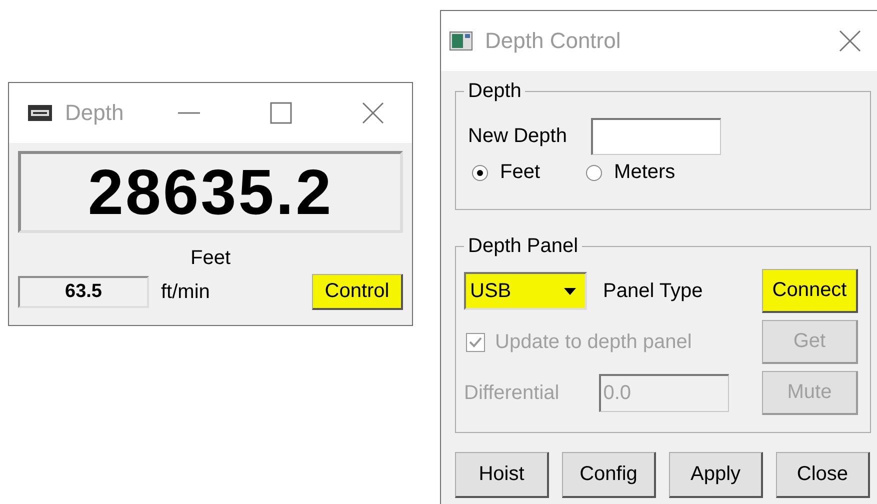 This screenshot has width=877, height=504. Describe the element at coordinates (653, 291) in the screenshot. I see `field-label: Panel Type` at that location.